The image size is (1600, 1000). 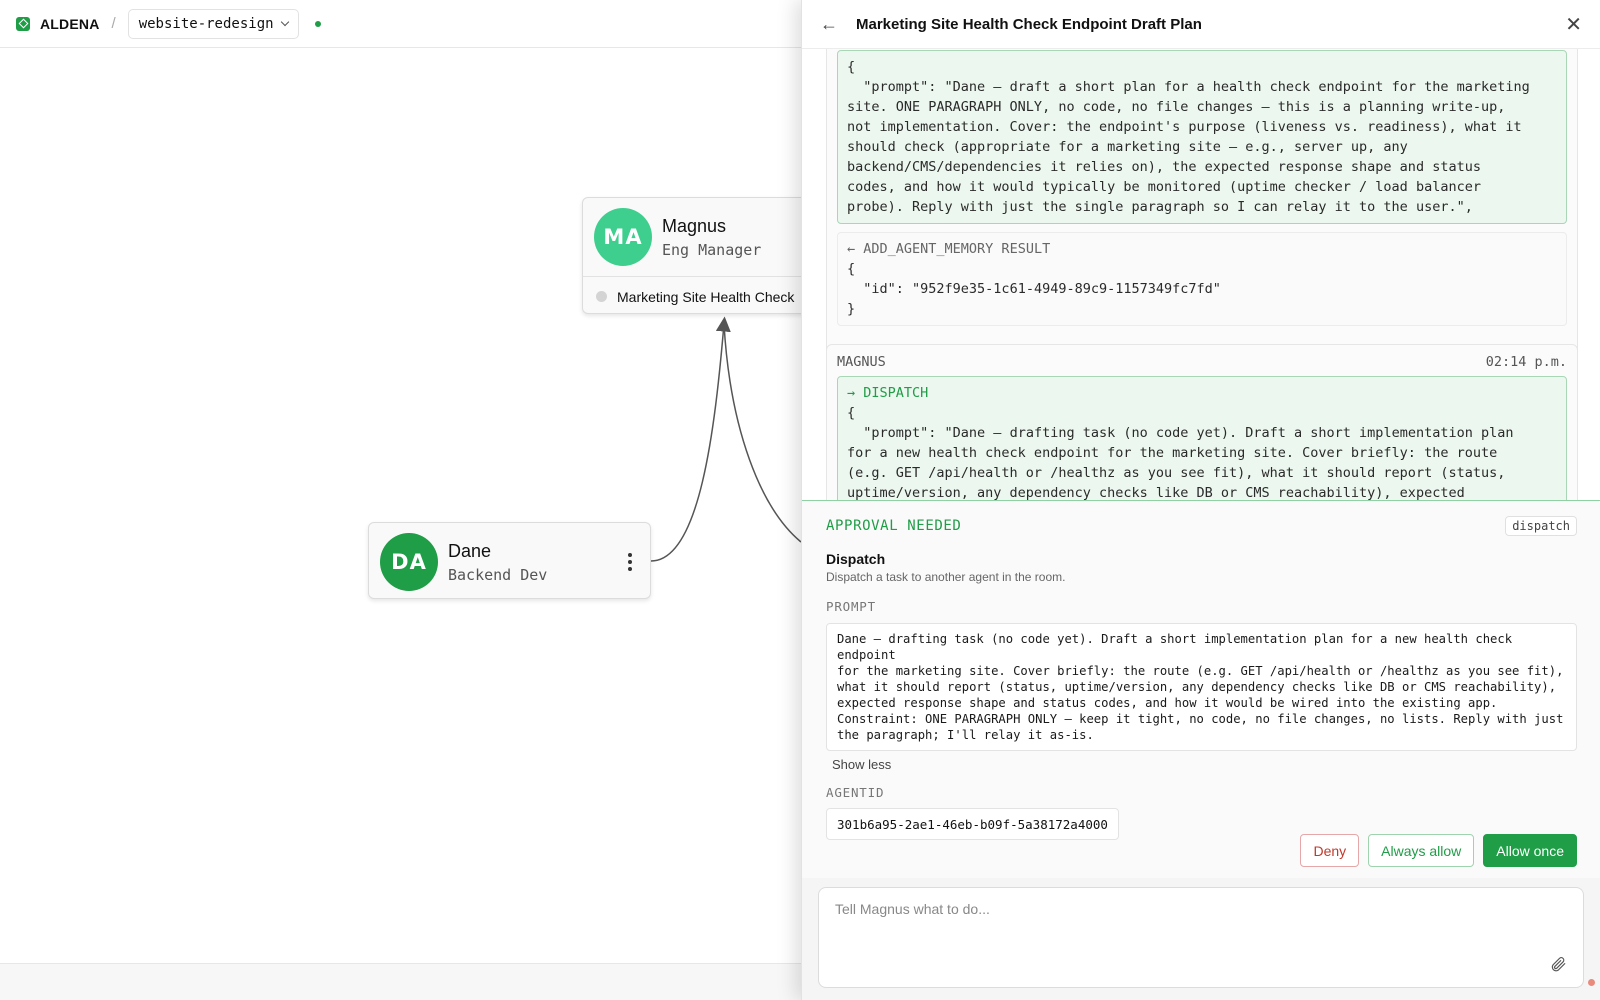 I want to click on agentid-value: 301b6a95-2ae1-46eb-b09f-5a38172a4000, so click(x=972, y=824).